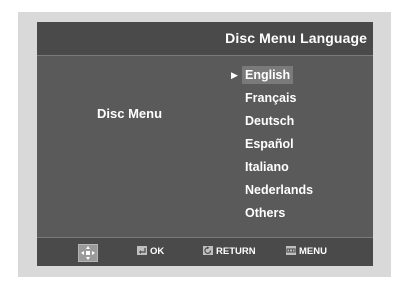 Image resolution: width=408 pixels, height=286 pixels. What do you see at coordinates (265, 213) in the screenshot?
I see `language-label: Others` at bounding box center [265, 213].